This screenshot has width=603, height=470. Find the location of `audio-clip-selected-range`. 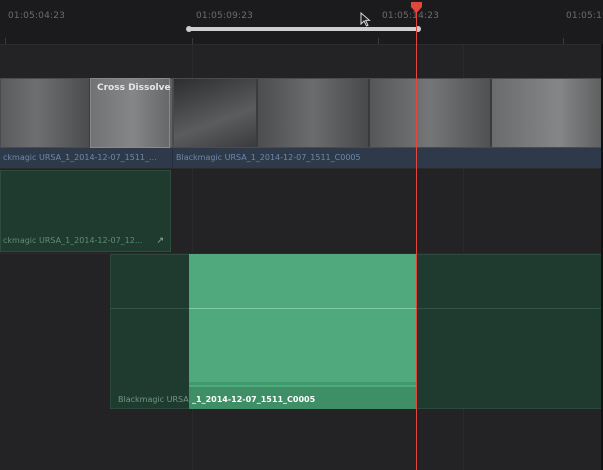

audio-clip-selected-range is located at coordinates (302, 331).